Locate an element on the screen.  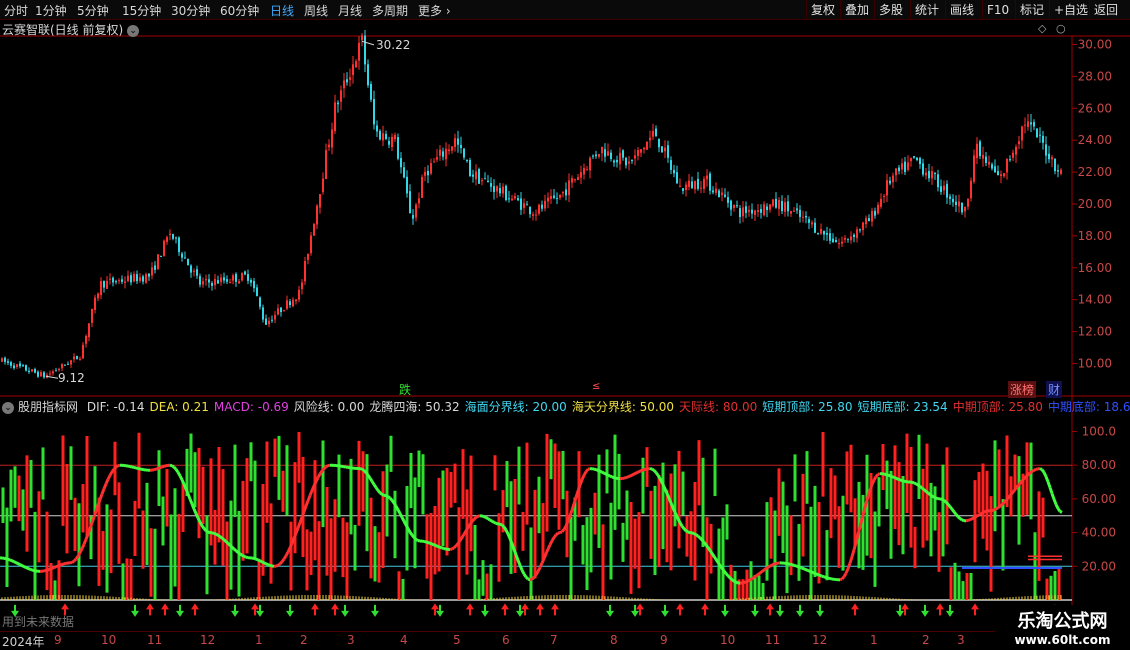
event-tag: ≤ is located at coordinates (596, 386).